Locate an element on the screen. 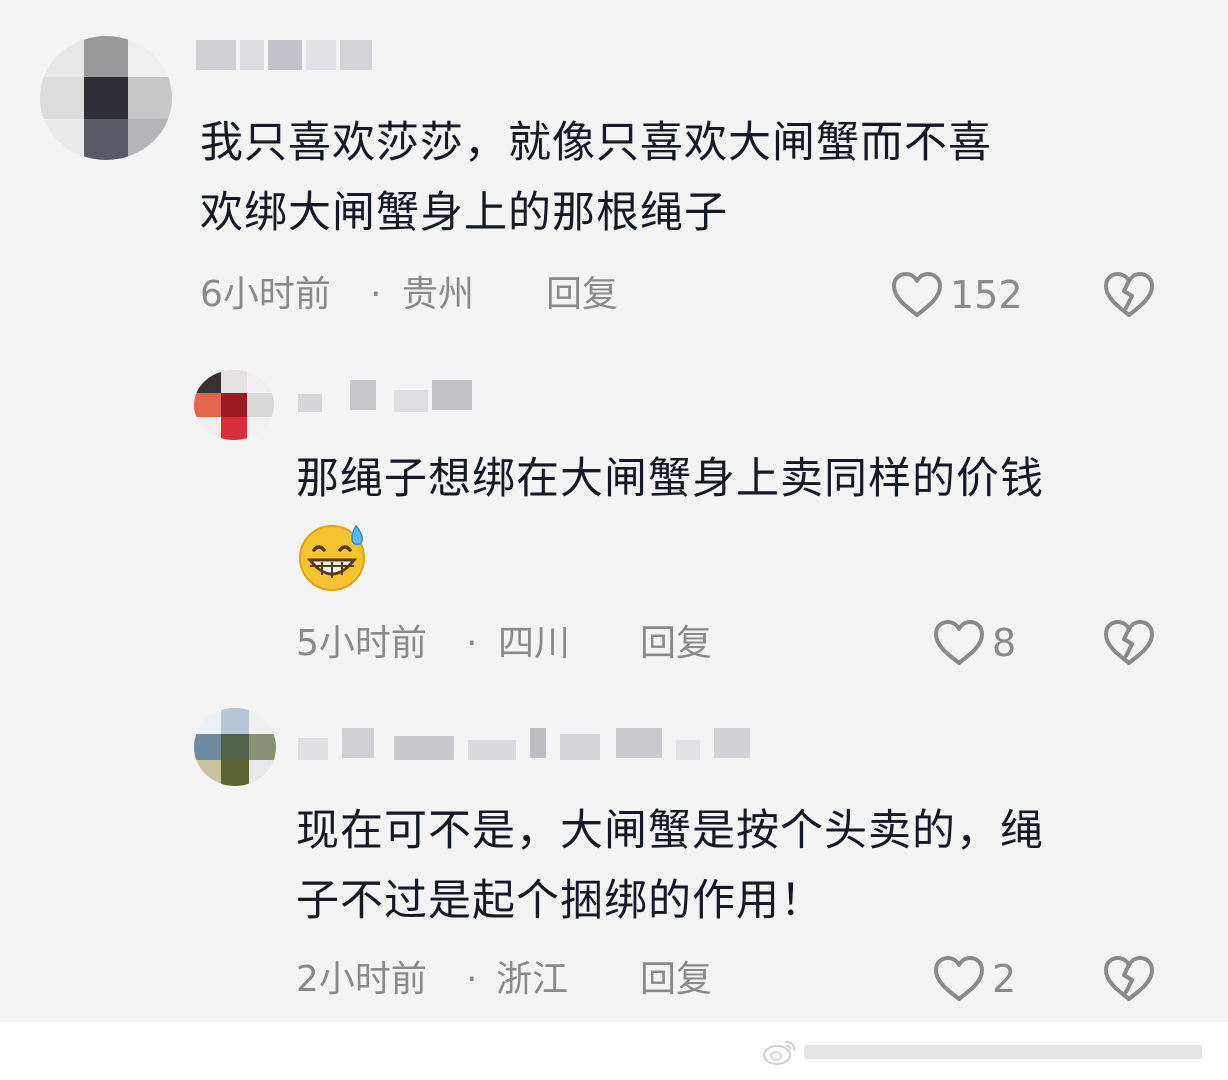 This screenshot has width=1228, height=1080. weibo-logo-icon is located at coordinates (779, 1053).